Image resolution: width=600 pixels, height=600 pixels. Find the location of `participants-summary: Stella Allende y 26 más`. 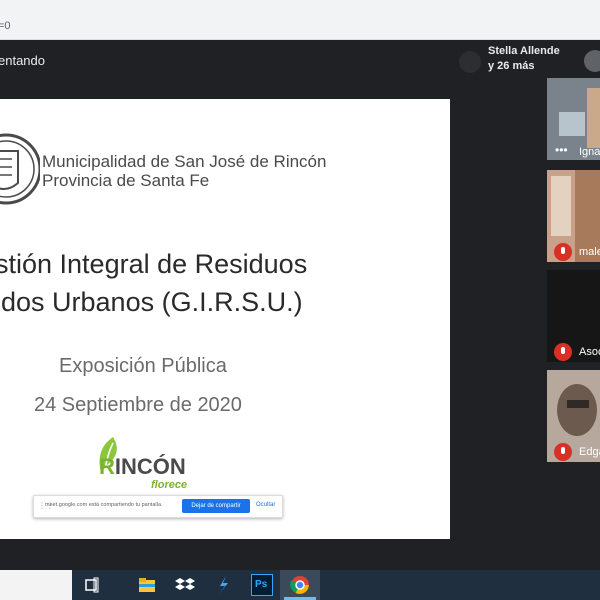

participants-summary: Stella Allende y 26 más is located at coordinates (524, 59).